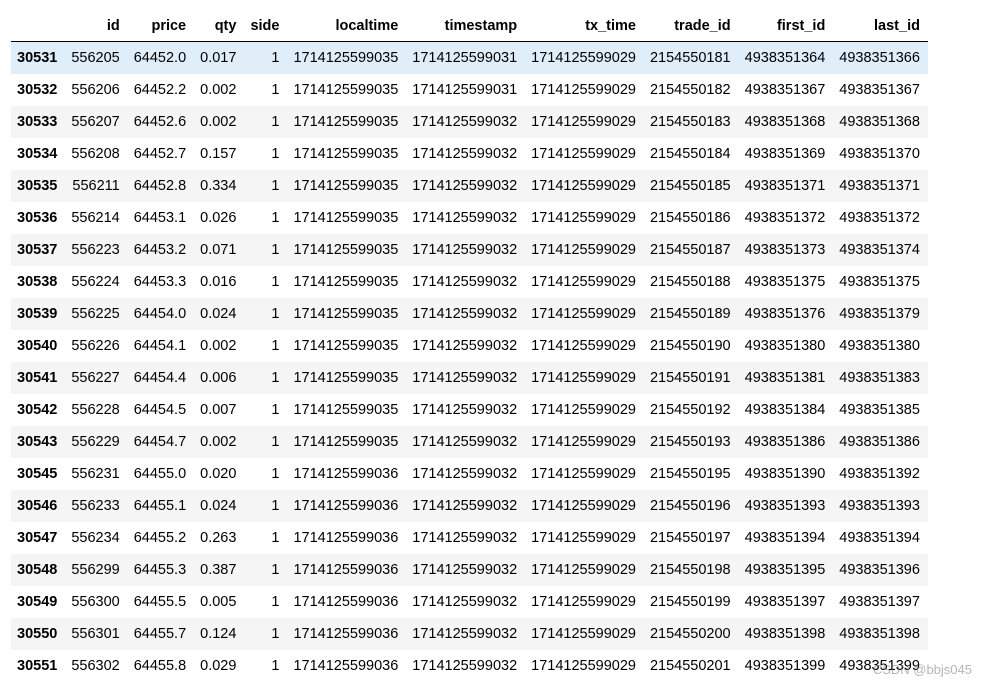 The image size is (988, 686). What do you see at coordinates (785, 378) in the screenshot?
I see `cell-first-id: 4938351381` at bounding box center [785, 378].